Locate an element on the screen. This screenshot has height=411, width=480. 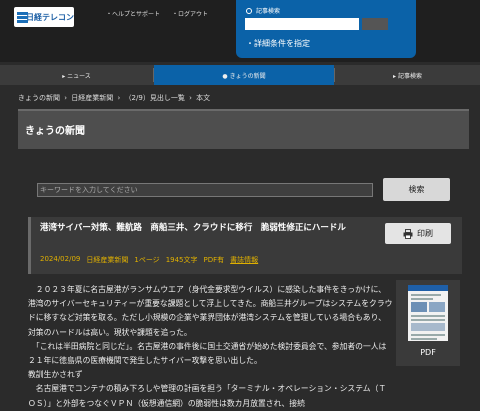
article-search-panel: 記事検索 ・詳細条件を指定 is located at coordinates (326, 29).